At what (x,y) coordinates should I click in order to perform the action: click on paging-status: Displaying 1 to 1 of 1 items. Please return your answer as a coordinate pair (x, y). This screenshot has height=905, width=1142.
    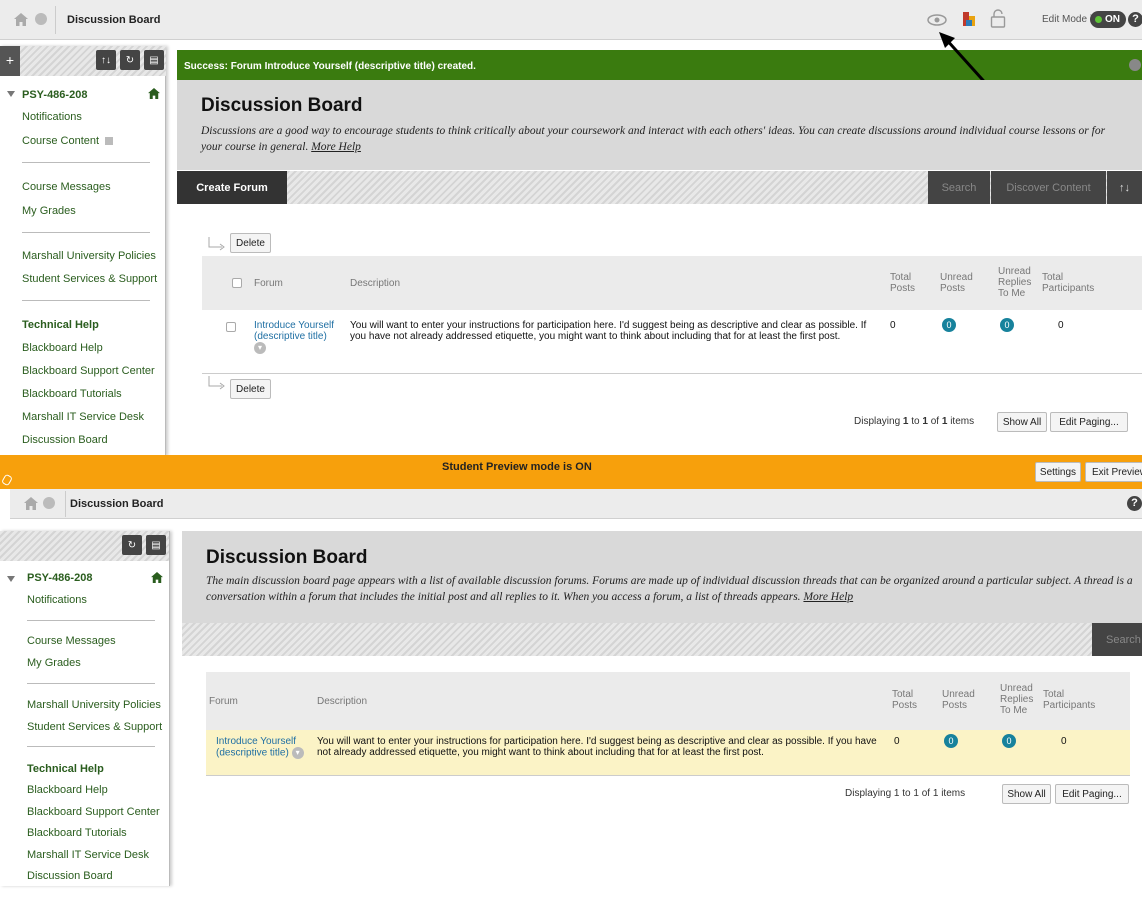
    Looking at the image, I should click on (914, 421).